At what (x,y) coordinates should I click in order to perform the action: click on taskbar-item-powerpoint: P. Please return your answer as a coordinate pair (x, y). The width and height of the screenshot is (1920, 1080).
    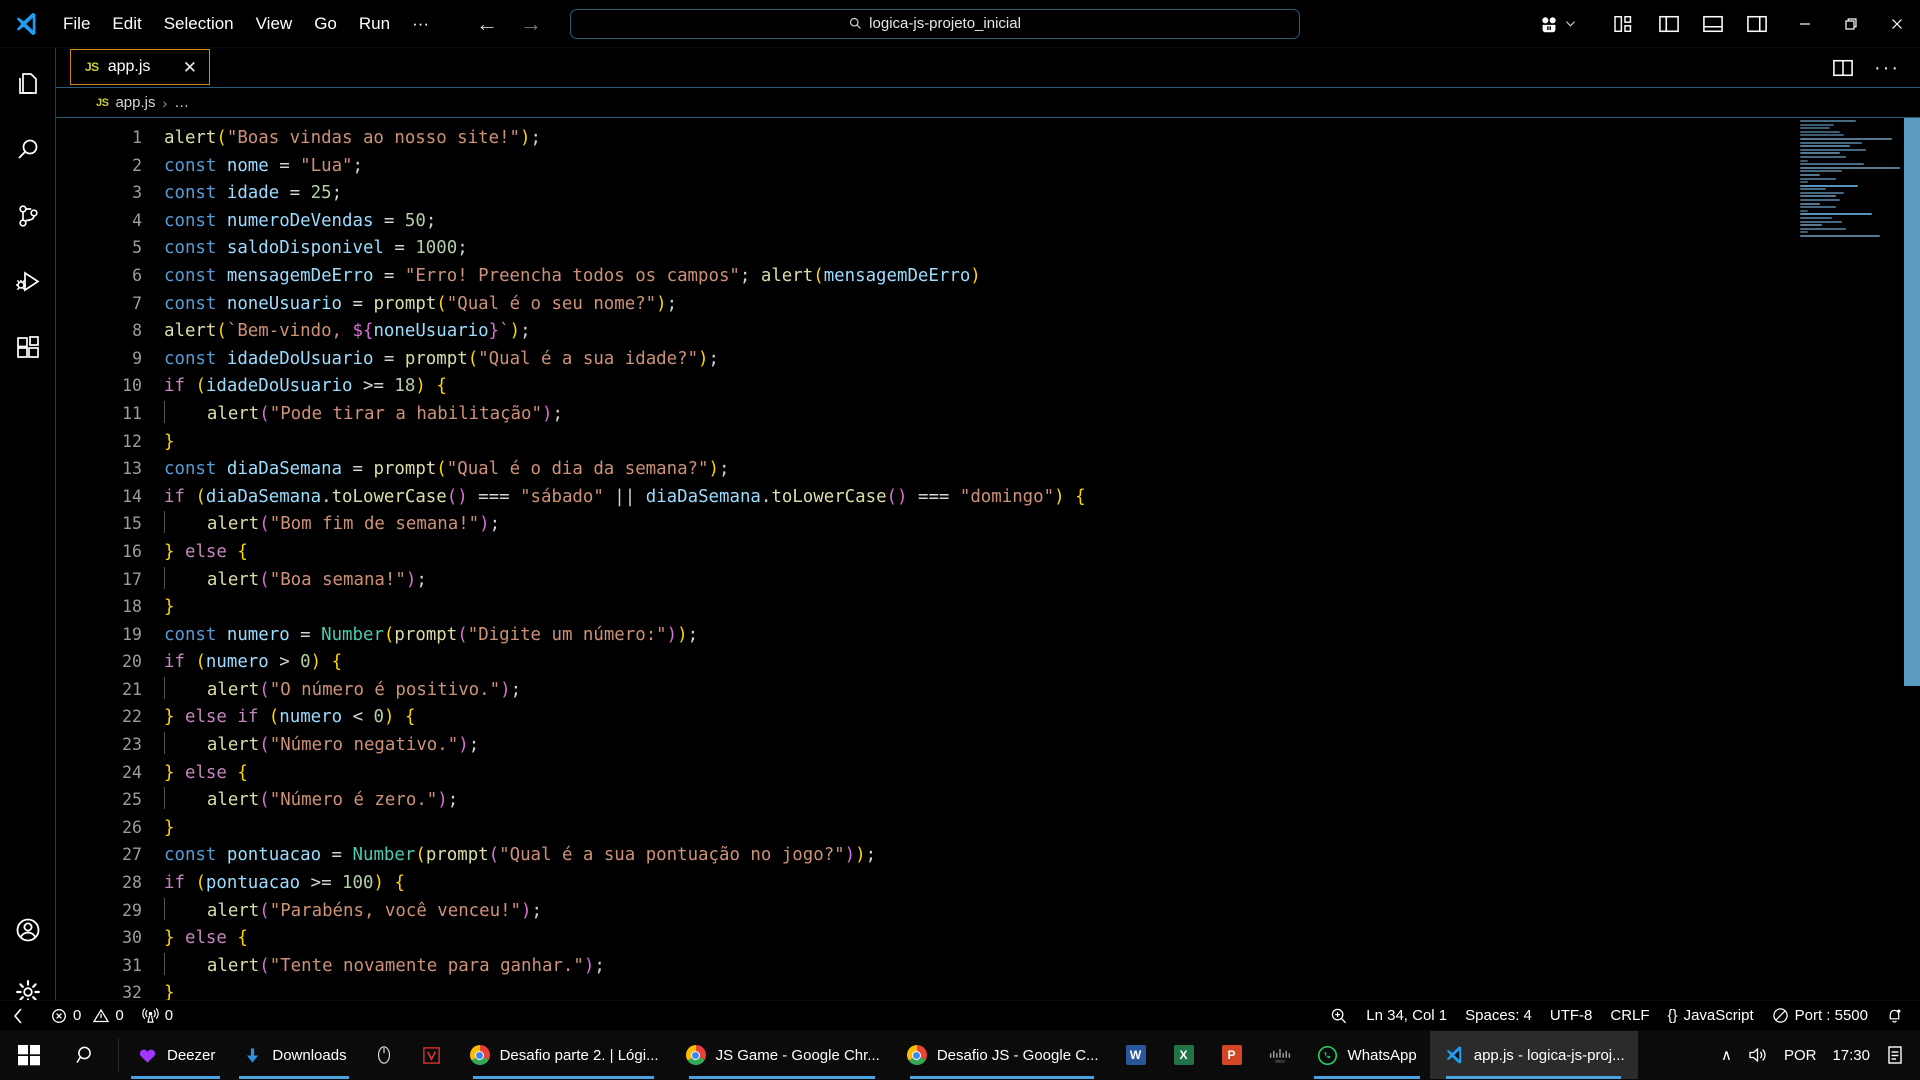
    Looking at the image, I should click on (1232, 1055).